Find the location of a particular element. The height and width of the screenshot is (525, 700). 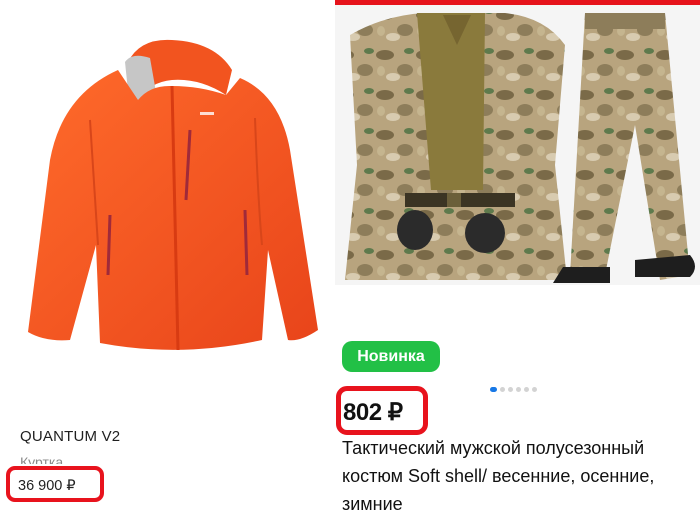

product-category: Куртка is located at coordinates (42, 459).